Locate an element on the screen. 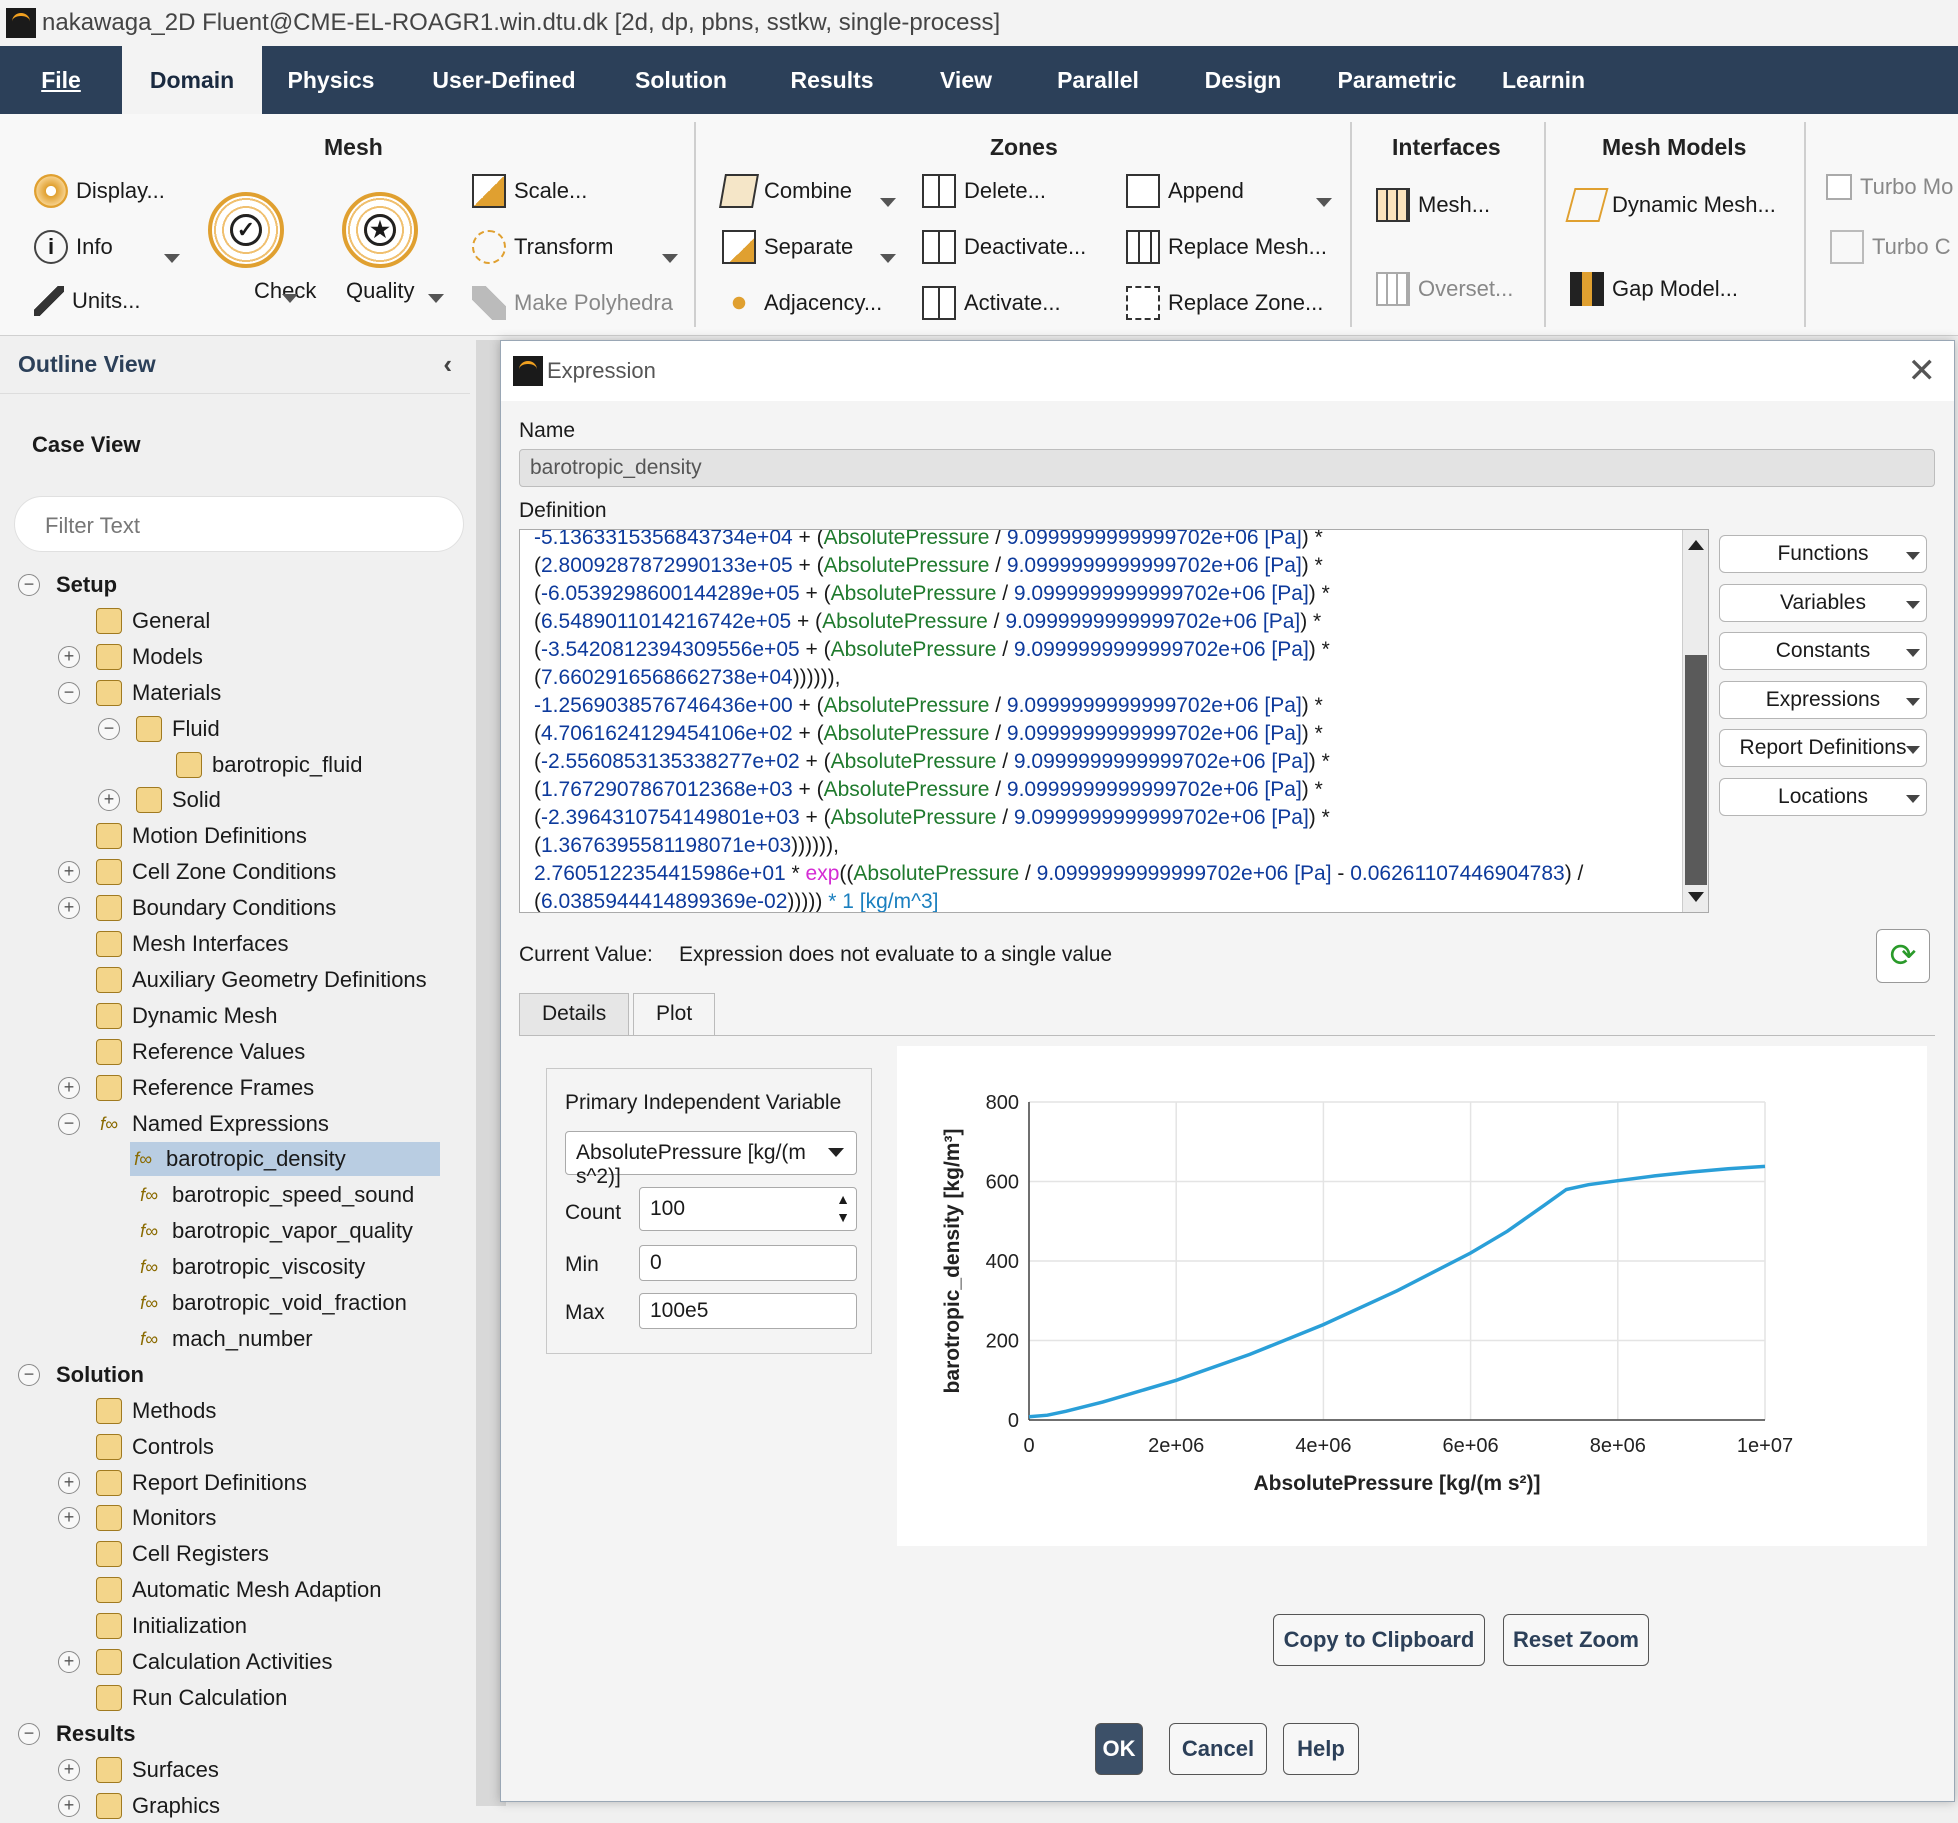  tab-physics: Physics is located at coordinates (331, 80).